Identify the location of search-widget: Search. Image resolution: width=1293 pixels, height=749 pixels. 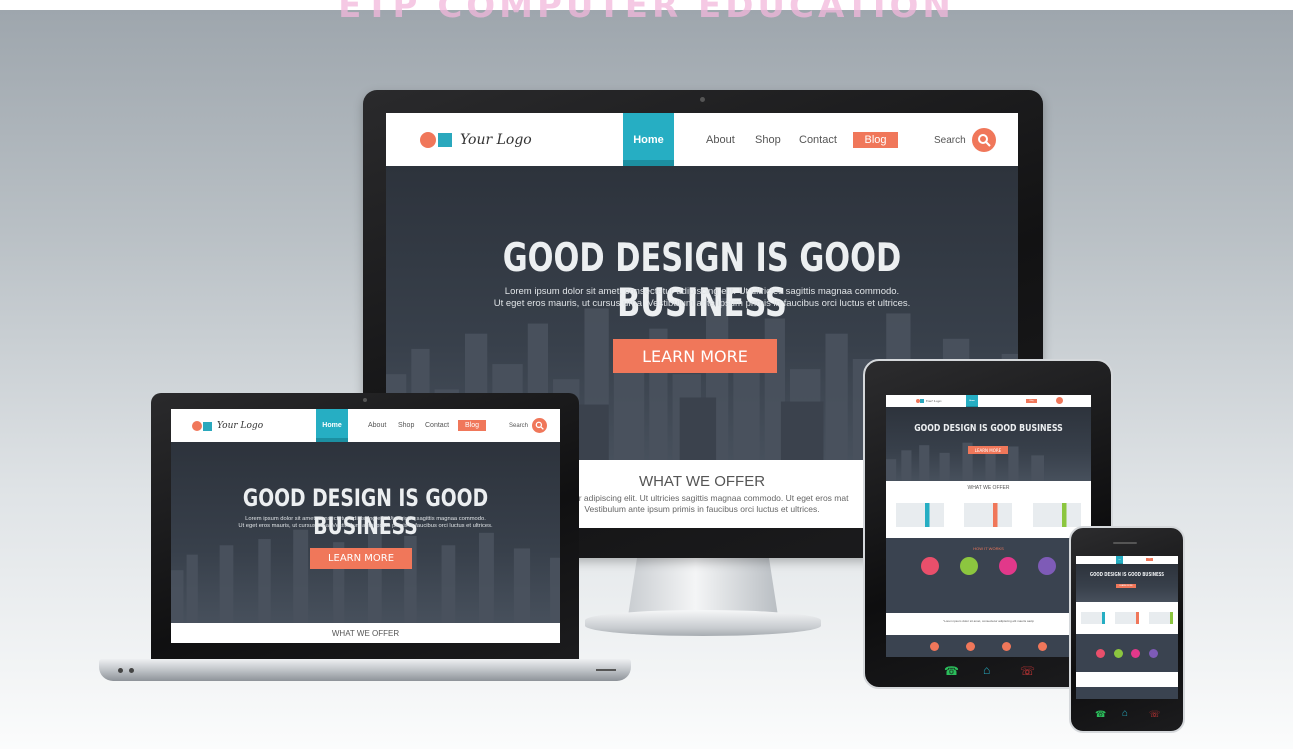
(965, 140).